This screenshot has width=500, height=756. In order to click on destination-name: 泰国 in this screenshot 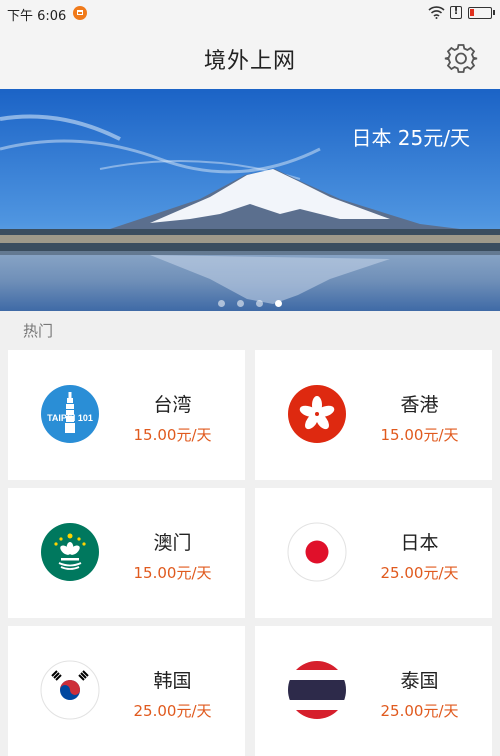, I will do `click(419, 681)`.